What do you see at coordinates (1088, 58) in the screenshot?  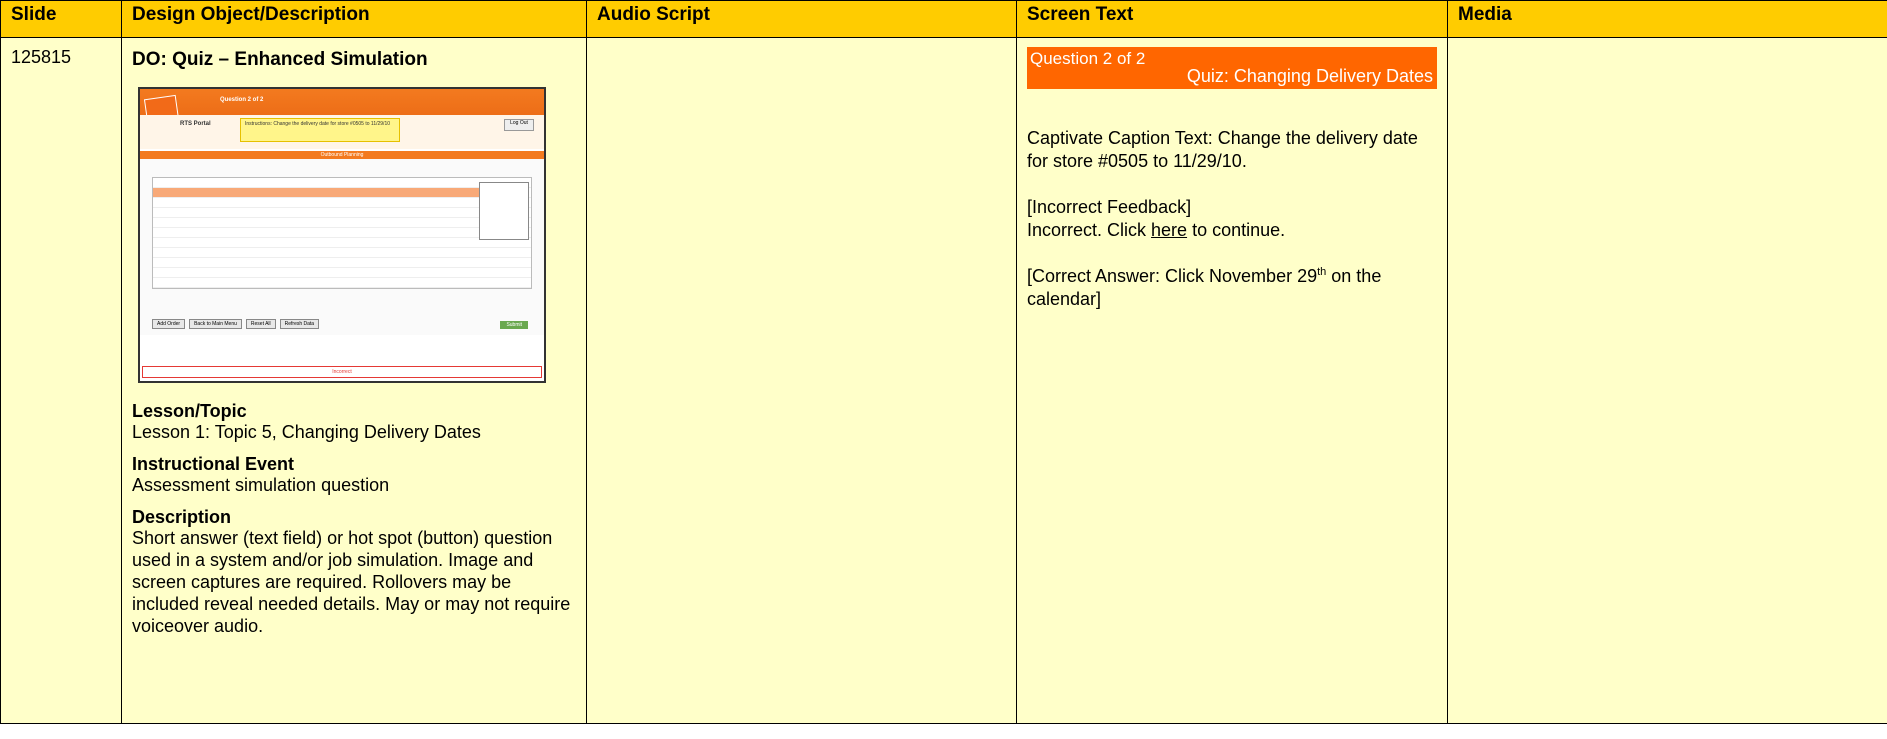 I see `quiz-question-count: Question 2 of 2` at bounding box center [1088, 58].